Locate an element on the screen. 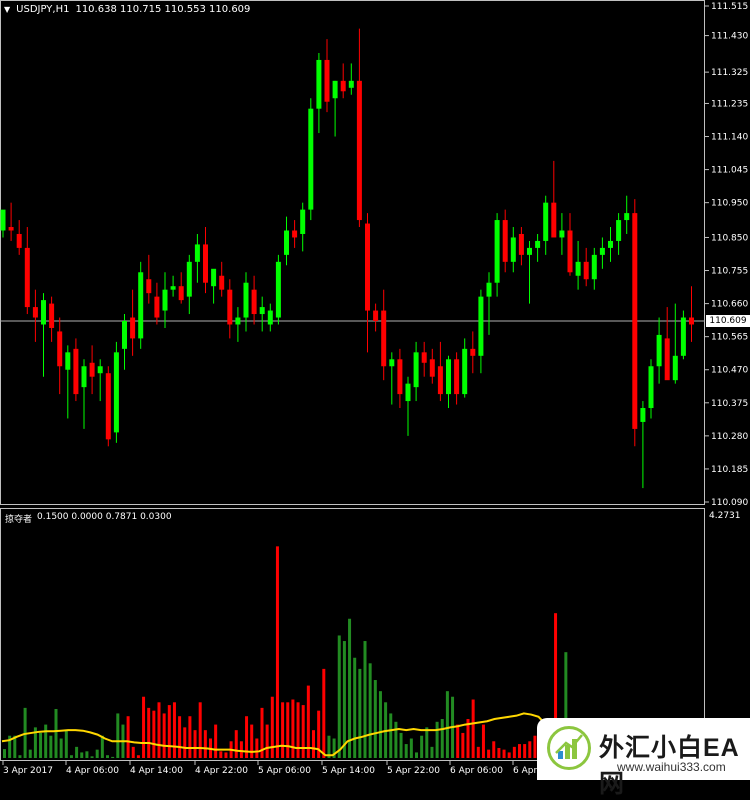 This screenshot has width=750, height=800. price-tick-label: 110.375 is located at coordinates (729, 404).